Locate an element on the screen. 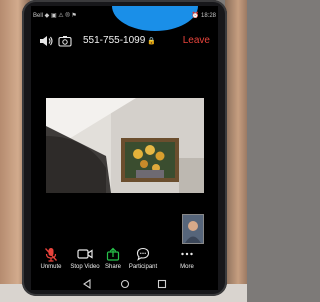 Image resolution: width=320 pixels, height=302 pixels. leave-button: Leave is located at coordinates (196, 40).